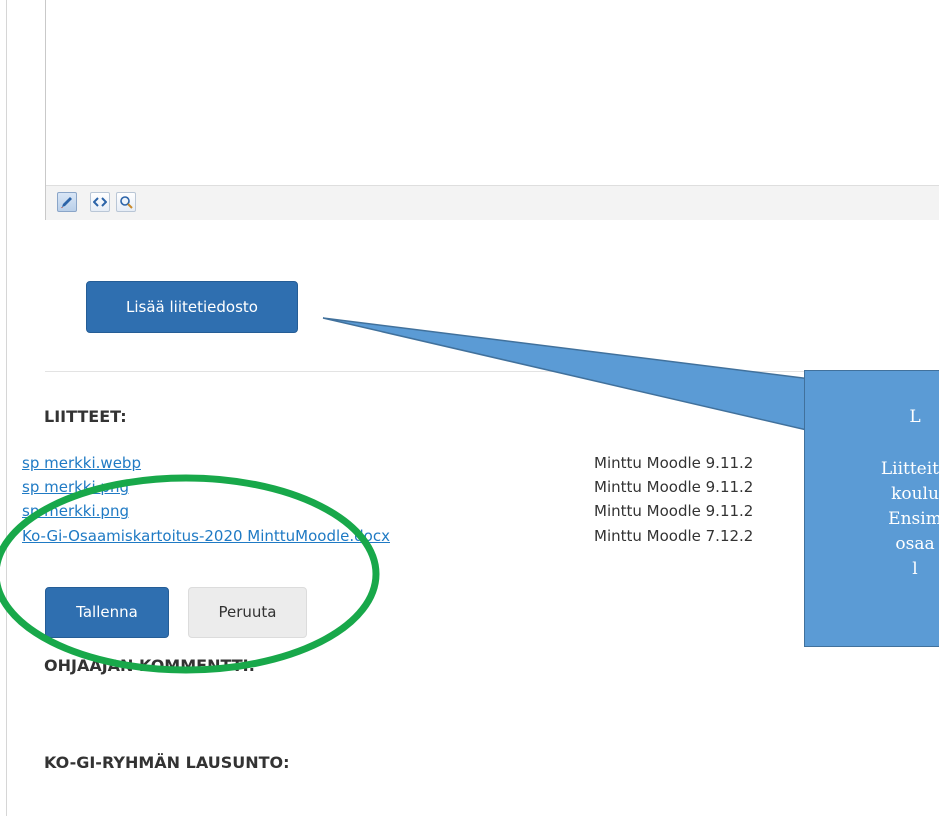 Image resolution: width=939 pixels, height=816 pixels. I want to click on annotation-callout: L Liitteitä koulu Ensim osaa l, so click(871, 508).